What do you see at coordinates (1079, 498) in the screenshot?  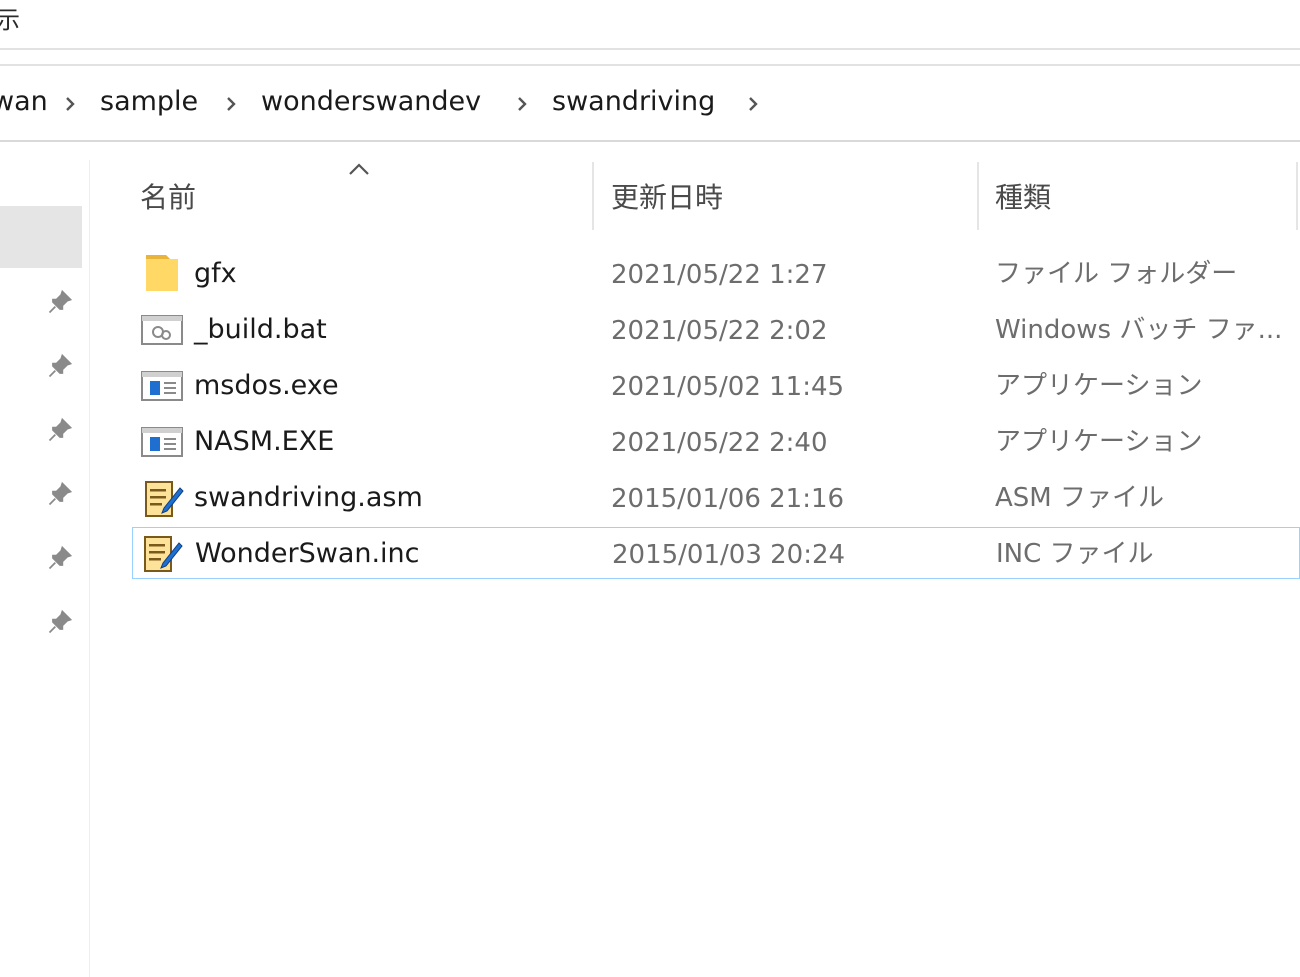 I see `file-type: ASM ファイル` at bounding box center [1079, 498].